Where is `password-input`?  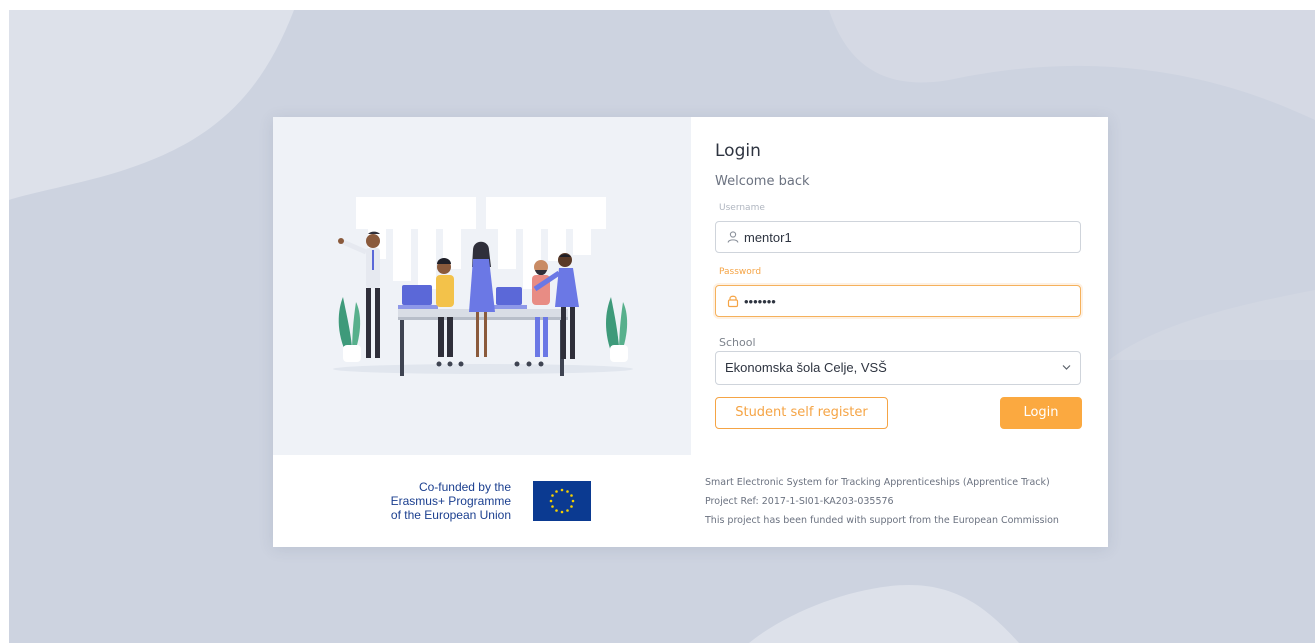 password-input is located at coordinates (904, 301).